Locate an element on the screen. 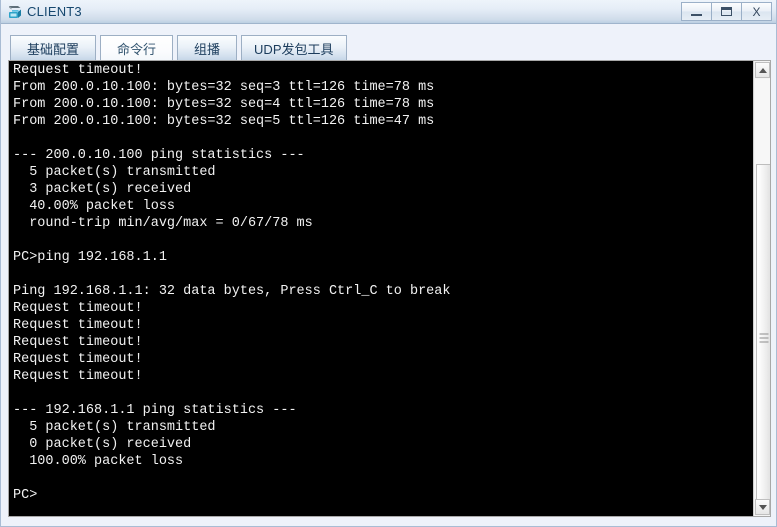  console-scrollbar is located at coordinates (761, 288).